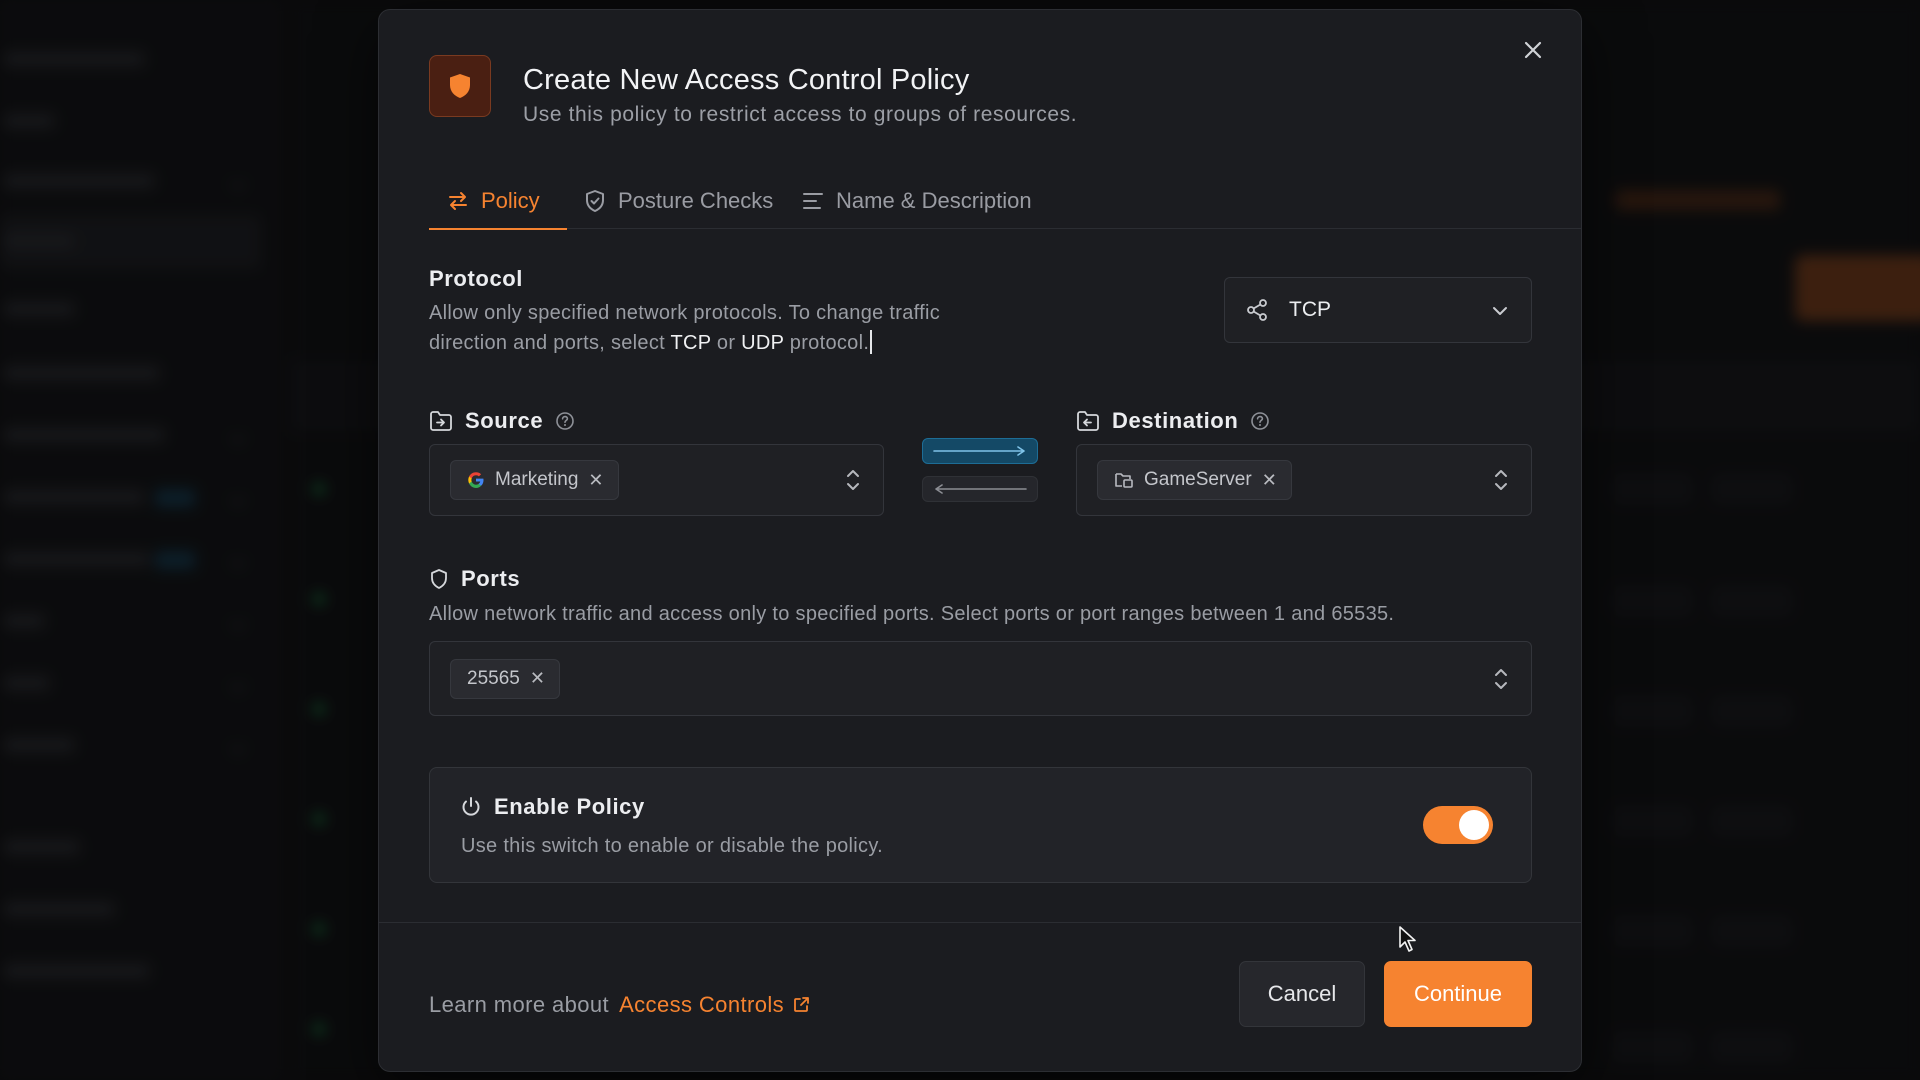  I want to click on share-nodes-icon, so click(1257, 310).